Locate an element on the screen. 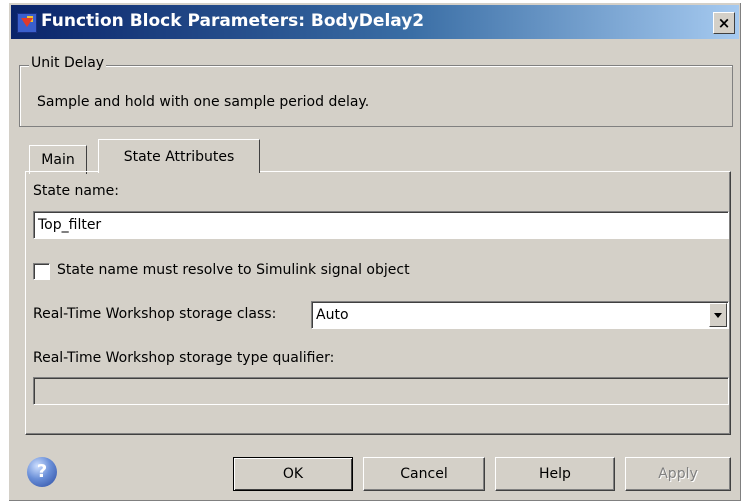 This screenshot has width=743, height=503. state-name-label: State name: is located at coordinates (76, 191).